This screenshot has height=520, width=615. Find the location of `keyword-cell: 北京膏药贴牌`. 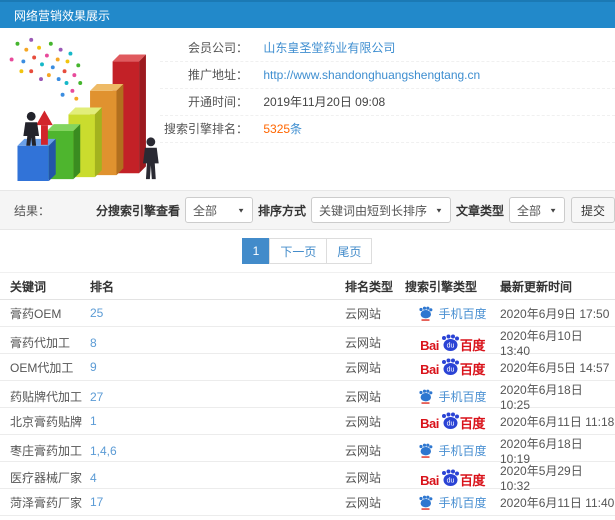

keyword-cell: 北京膏药贴牌 is located at coordinates (46, 421).